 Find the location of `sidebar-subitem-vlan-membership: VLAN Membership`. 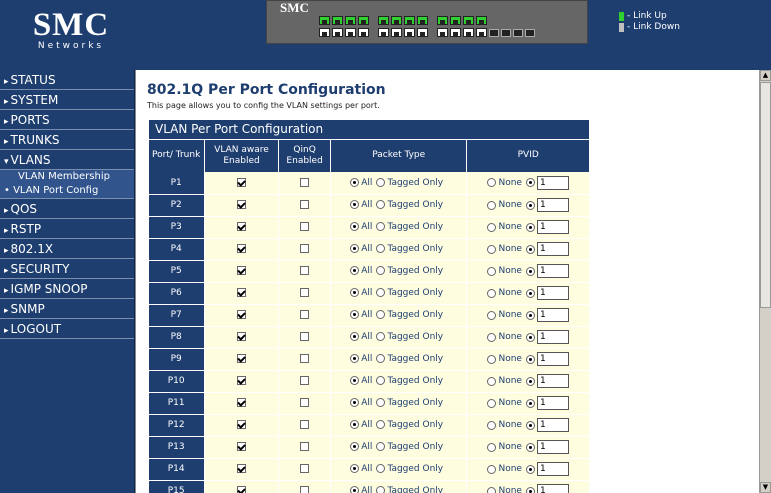

sidebar-subitem-vlan-membership: VLAN Membership is located at coordinates (67, 177).